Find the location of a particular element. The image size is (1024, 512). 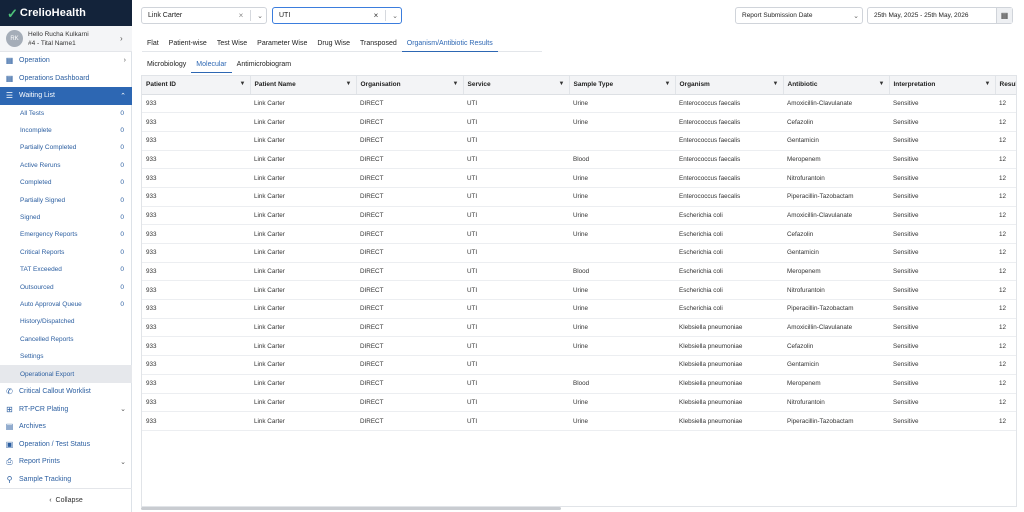

table-cell: Klebsiella pneumoniae is located at coordinates (729, 403).